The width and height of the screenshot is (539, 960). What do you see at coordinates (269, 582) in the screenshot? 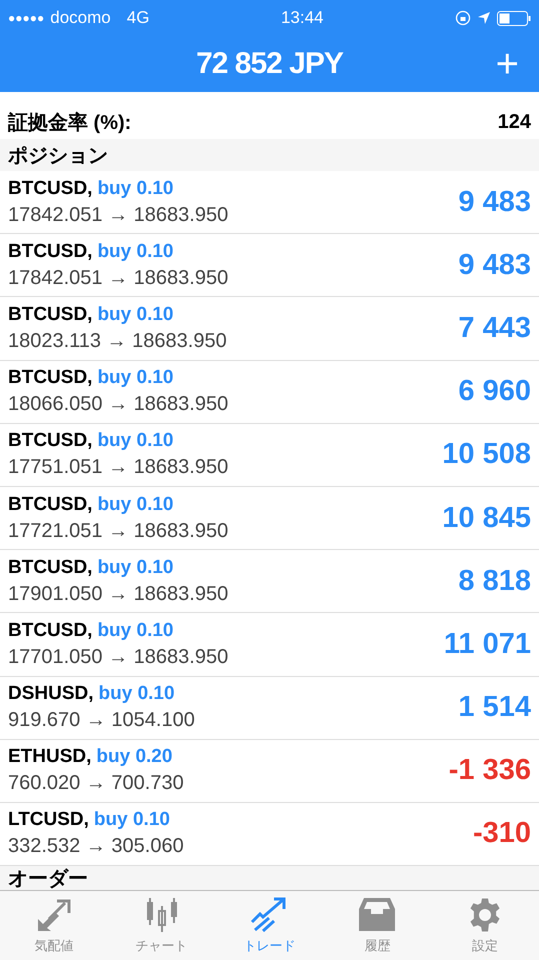
I see `position-row: BTCUSD, buy 0.10 17901.050 → 18683.950 8 818` at bounding box center [269, 582].